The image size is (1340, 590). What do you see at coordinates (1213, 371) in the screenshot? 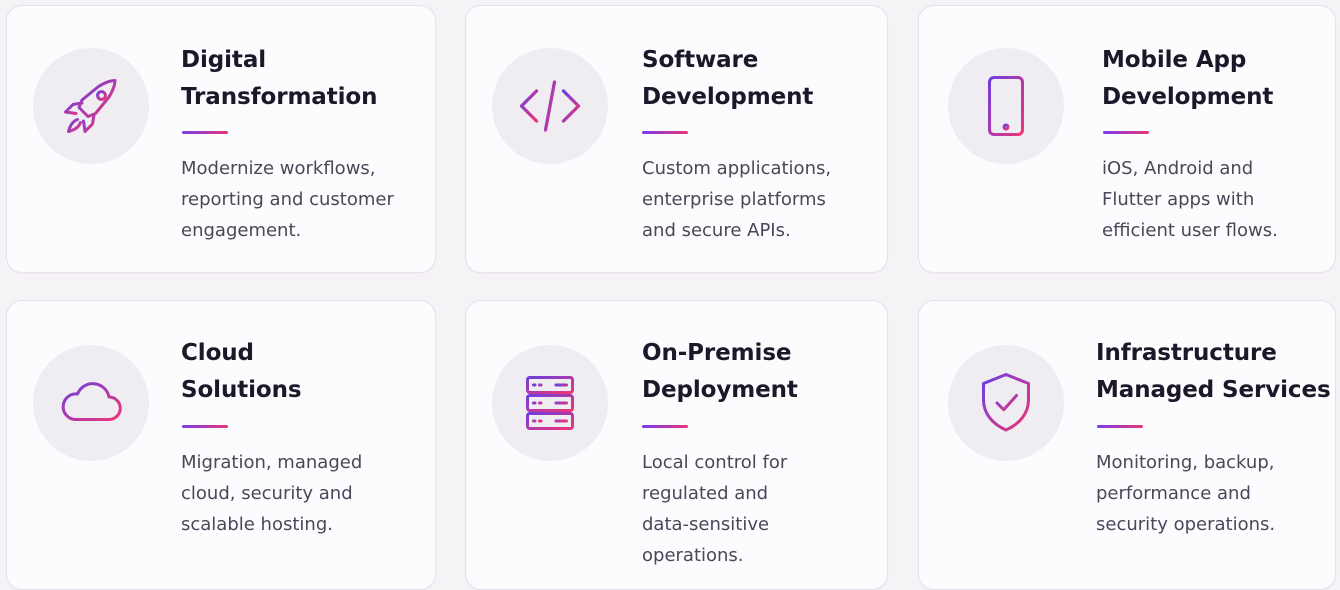
I see `card-title: Infrastructure Managed Services` at bounding box center [1213, 371].